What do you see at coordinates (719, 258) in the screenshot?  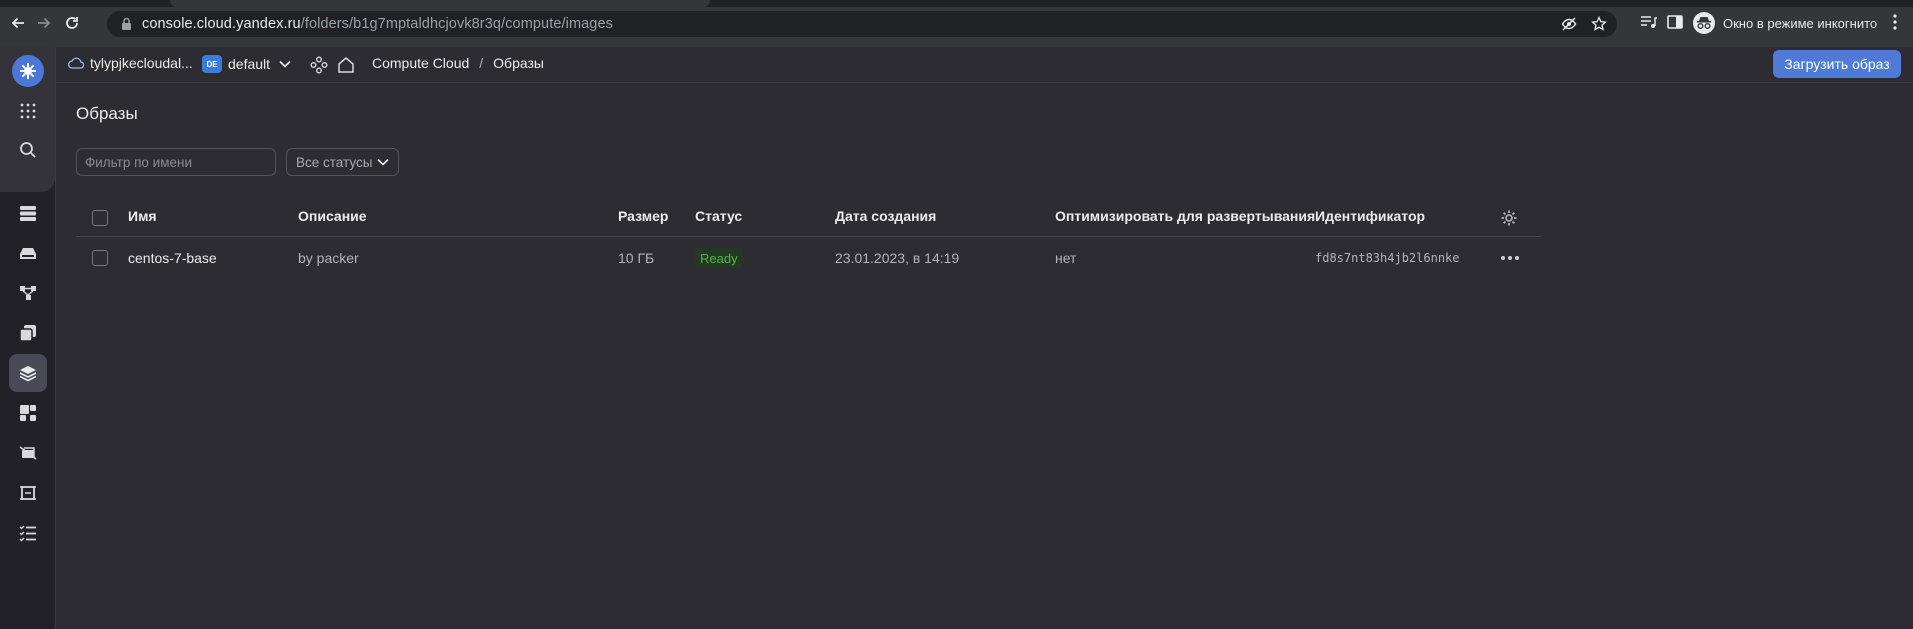 I see `status-badge: Ready` at bounding box center [719, 258].